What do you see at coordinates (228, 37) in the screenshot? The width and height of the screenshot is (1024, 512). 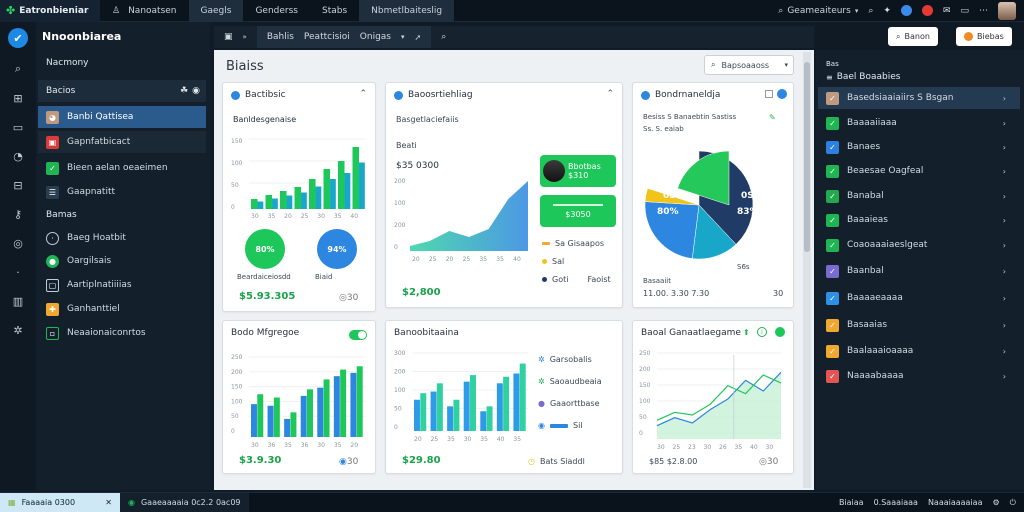 I see `panel-toggle-icon: ▣` at bounding box center [228, 37].